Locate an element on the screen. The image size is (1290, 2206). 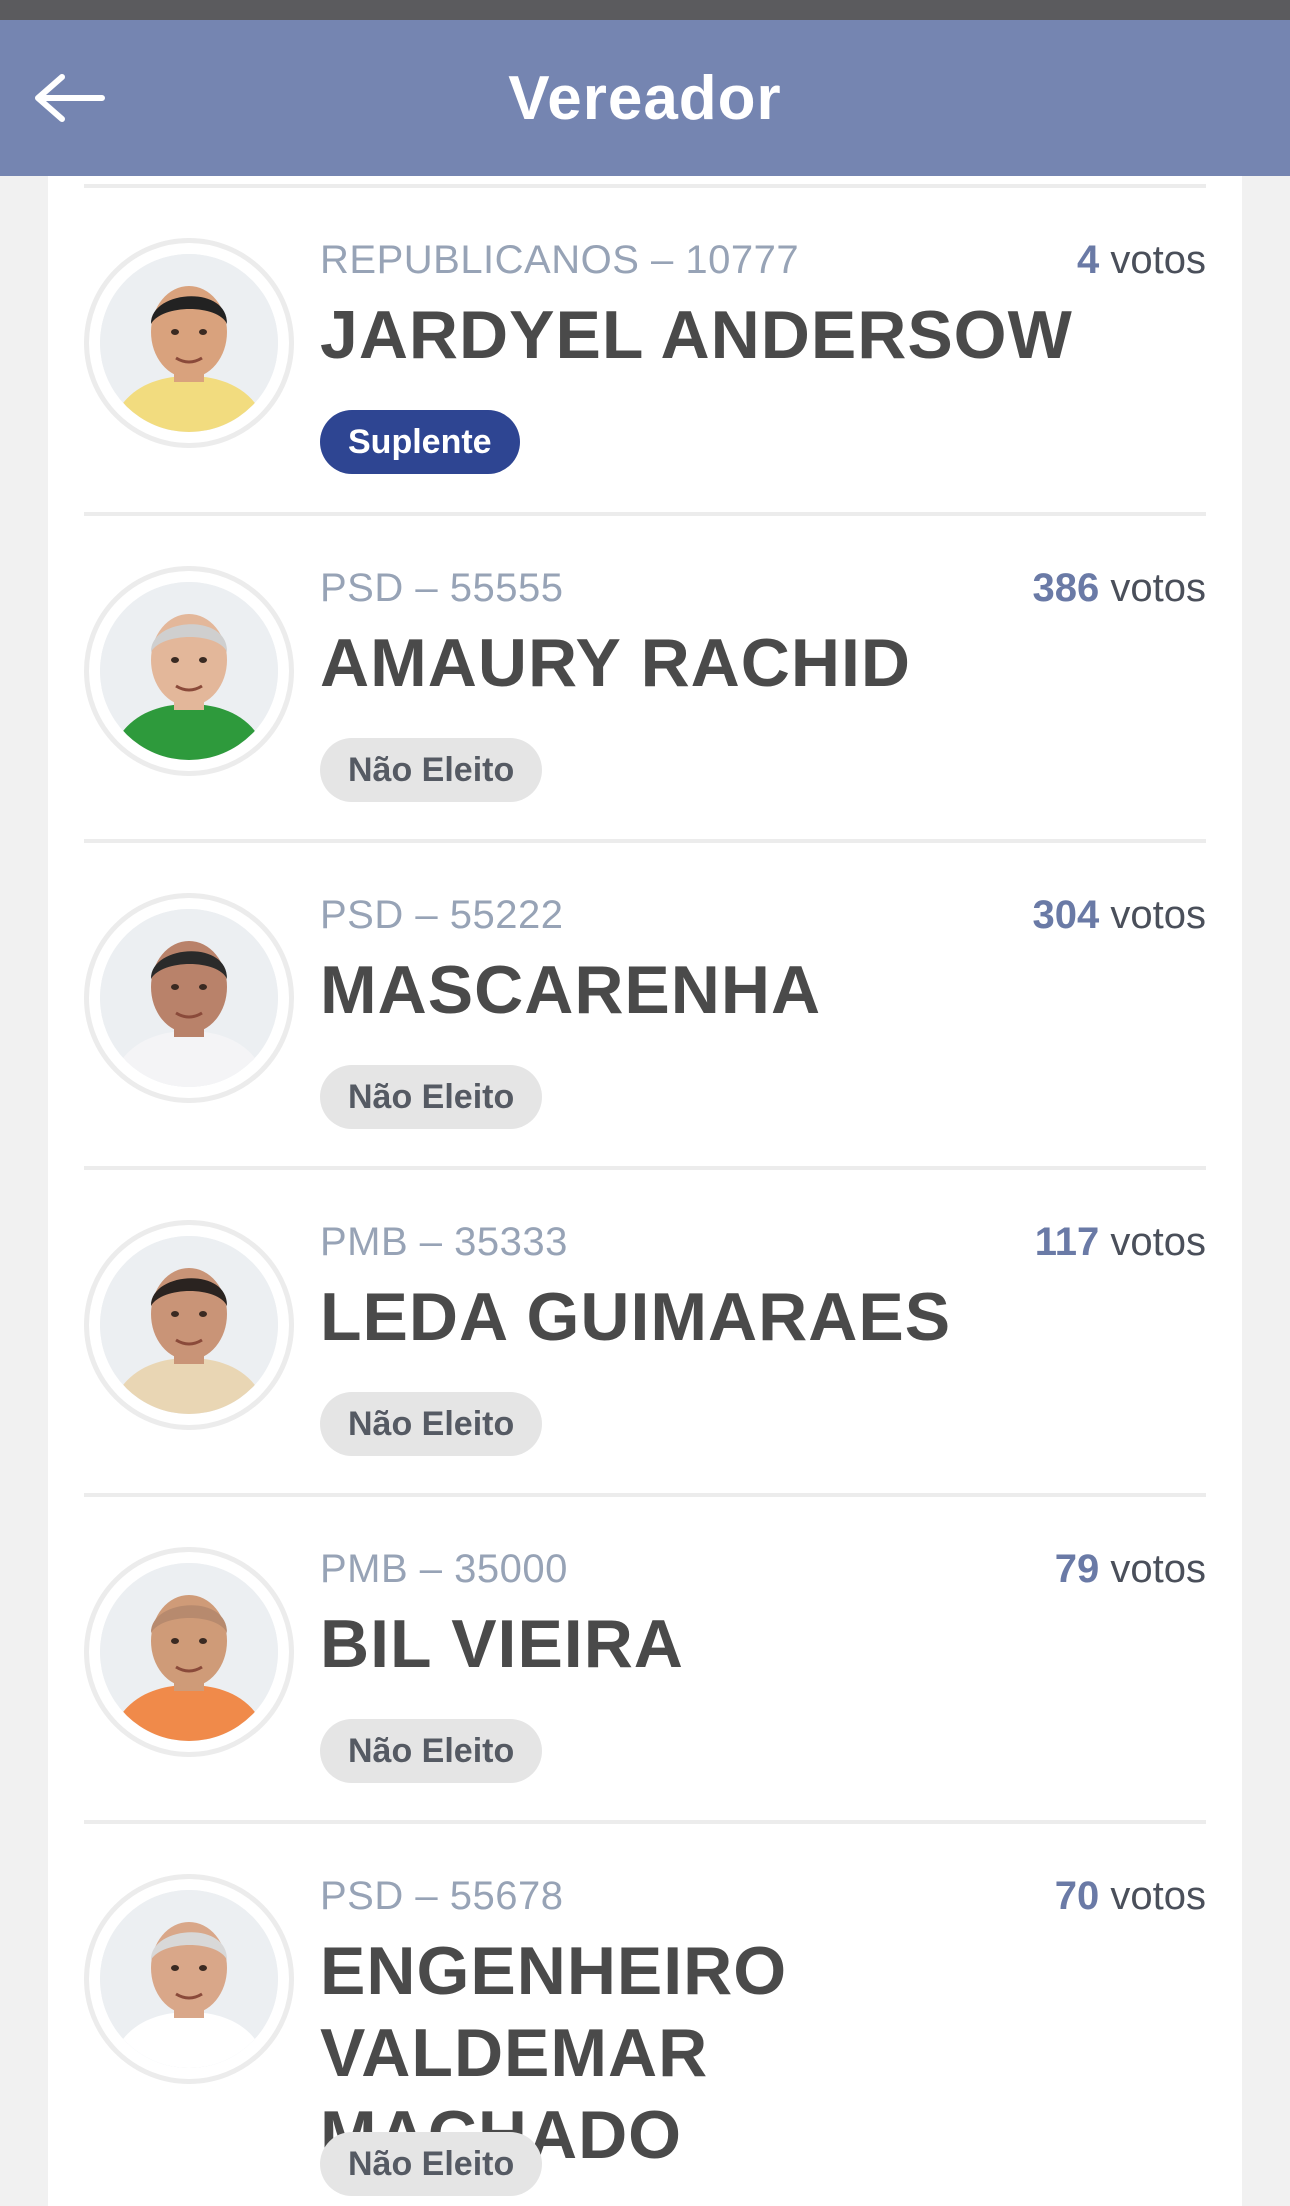
candidate-votes: 117 votos is located at coordinates (1120, 1242).